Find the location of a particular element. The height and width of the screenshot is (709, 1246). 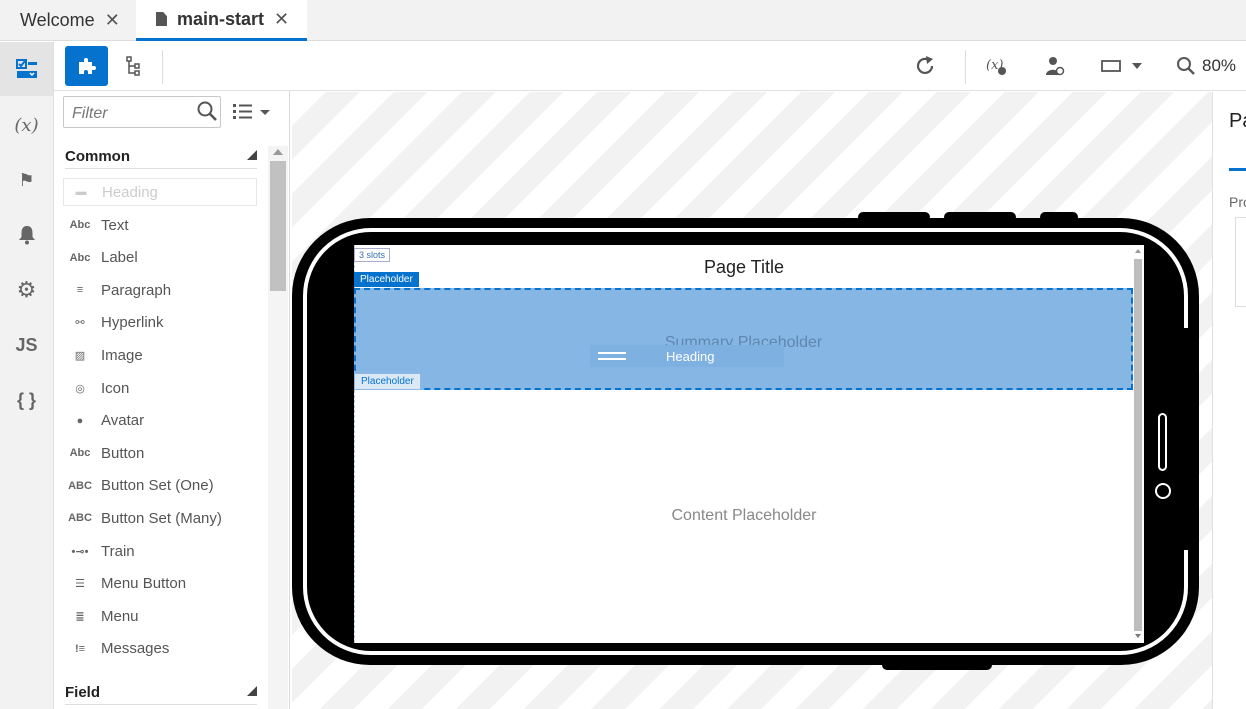

palette-item-avatar: ● Avatar is located at coordinates (164, 421).